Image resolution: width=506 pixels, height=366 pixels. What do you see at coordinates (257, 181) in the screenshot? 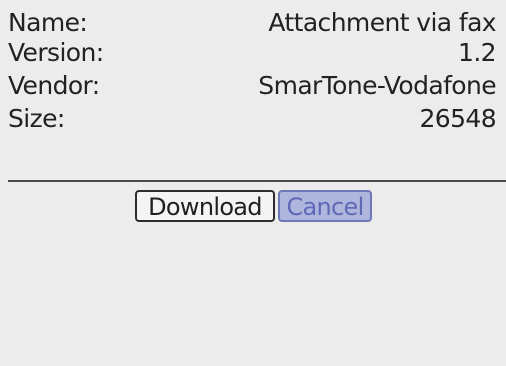
I see `section-divider` at bounding box center [257, 181].